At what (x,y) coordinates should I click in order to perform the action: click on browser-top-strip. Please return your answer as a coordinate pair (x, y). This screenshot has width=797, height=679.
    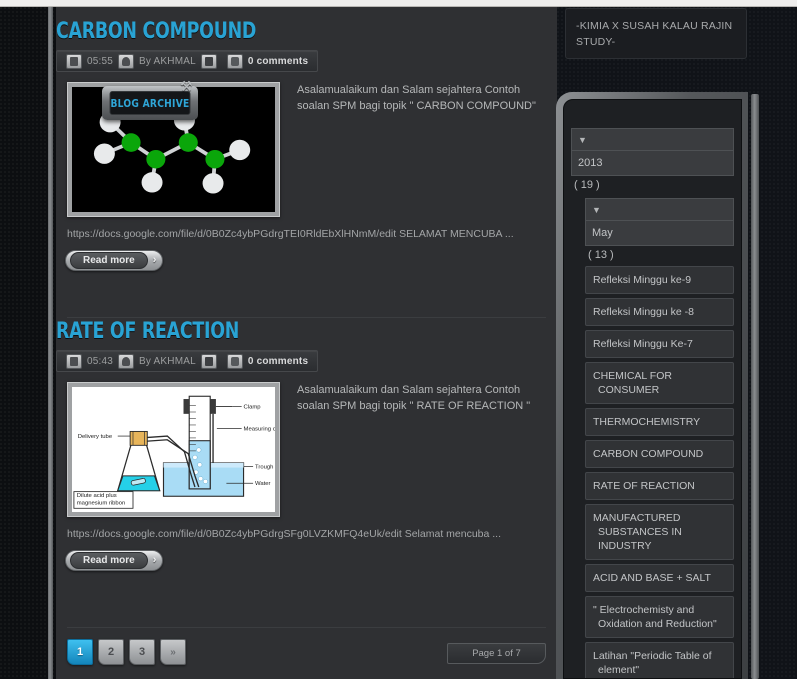
    Looking at the image, I should click on (398, 3).